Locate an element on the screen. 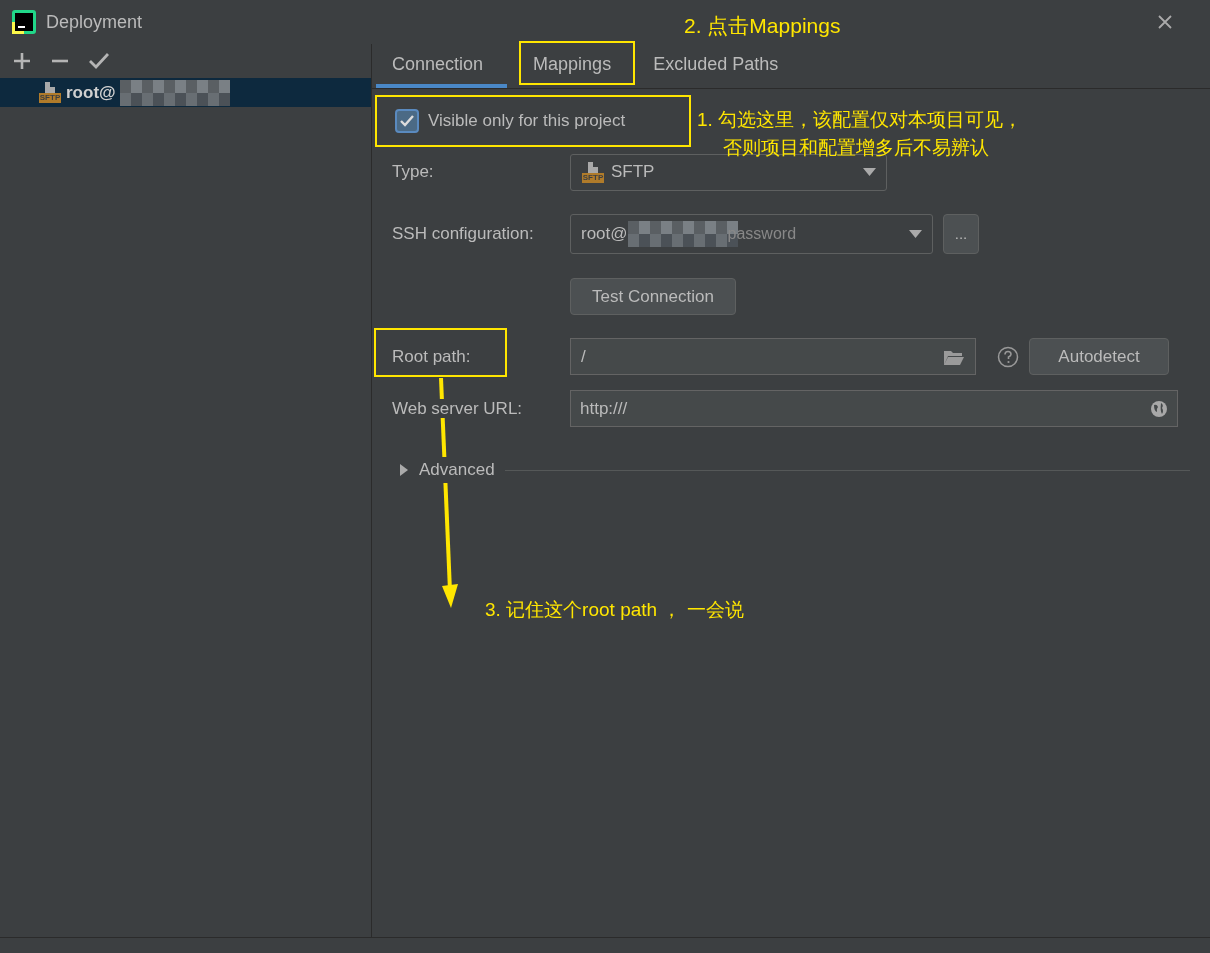 The width and height of the screenshot is (1210, 953). field-label: Web server URL: is located at coordinates (457, 408).